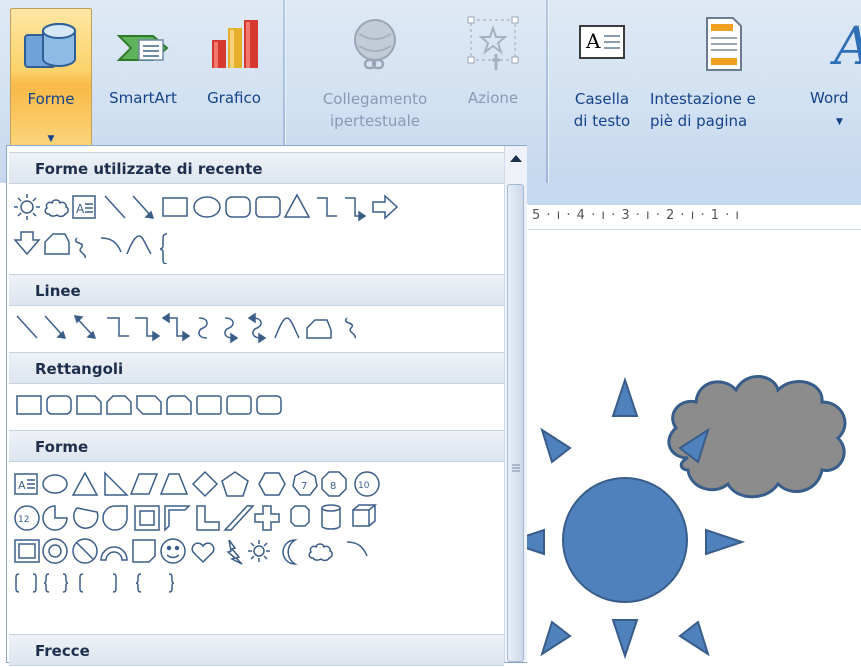 The width and height of the screenshot is (861, 667). Describe the element at coordinates (516, 468) in the screenshot. I see `grip-icon` at that location.